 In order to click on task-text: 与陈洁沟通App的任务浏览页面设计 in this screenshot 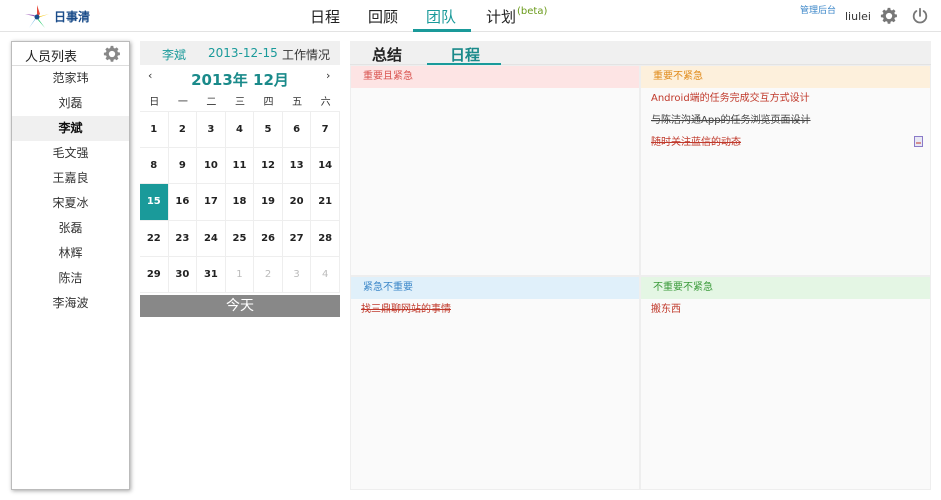, I will do `click(731, 120)`.